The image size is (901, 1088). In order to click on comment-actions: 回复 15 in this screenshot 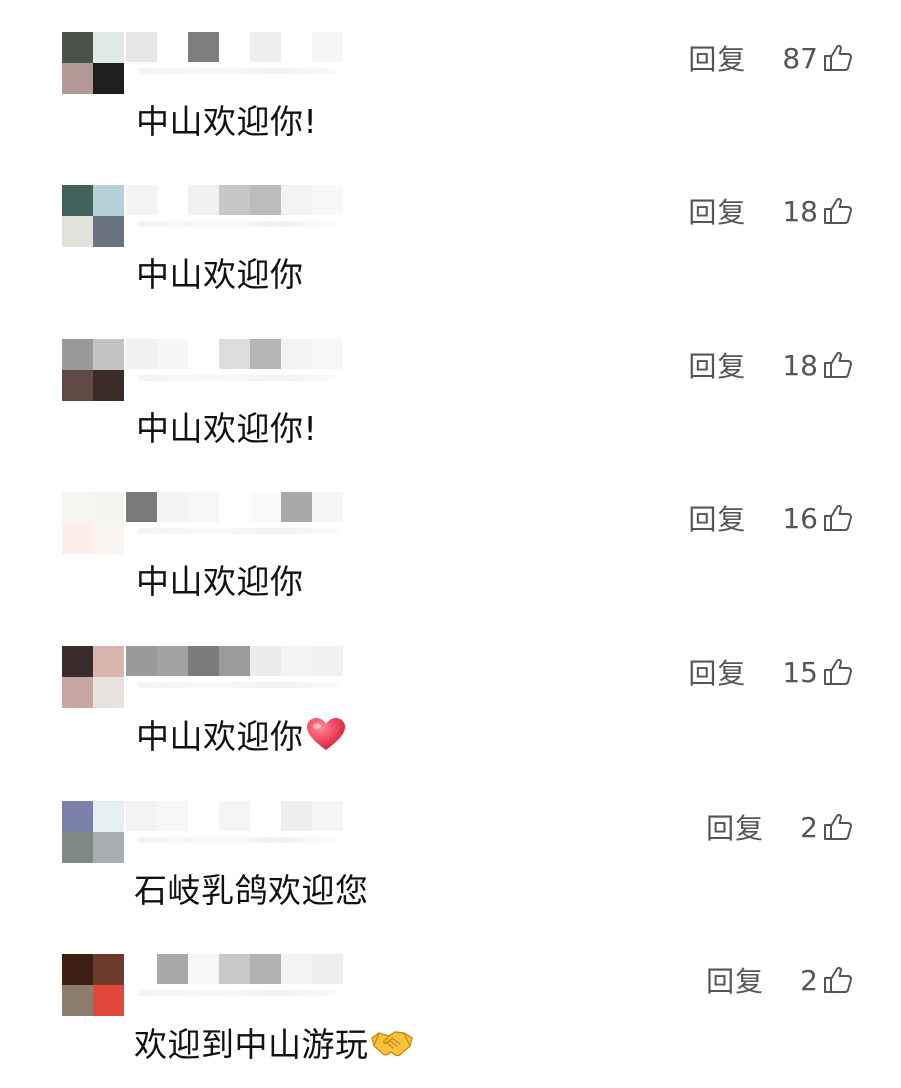, I will do `click(771, 672)`.